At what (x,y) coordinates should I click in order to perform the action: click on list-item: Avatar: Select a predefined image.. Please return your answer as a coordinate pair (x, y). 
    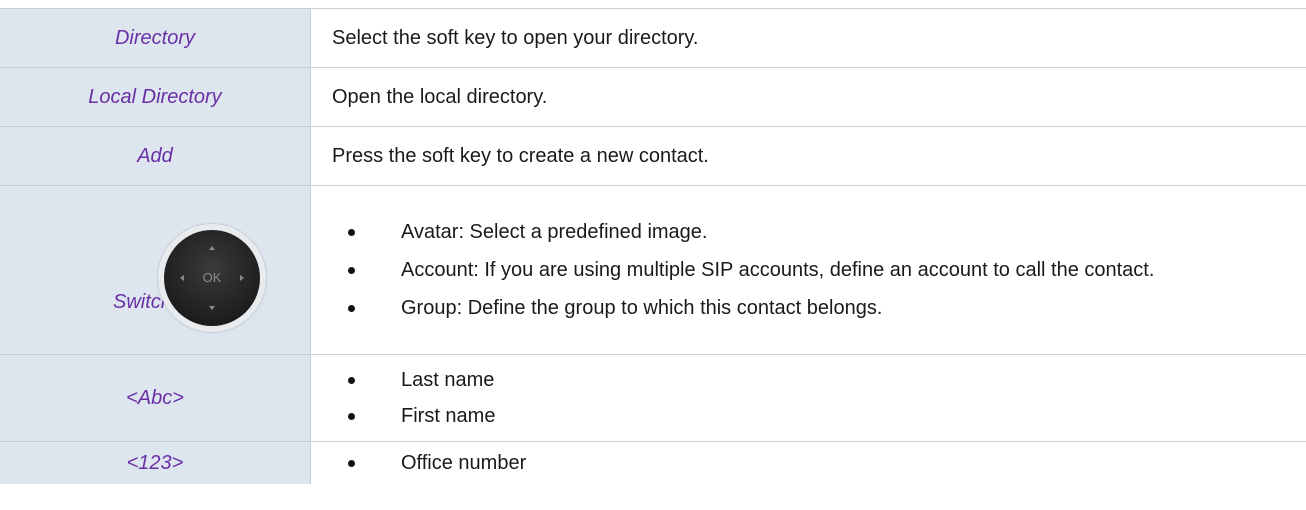
    Looking at the image, I should click on (813, 232).